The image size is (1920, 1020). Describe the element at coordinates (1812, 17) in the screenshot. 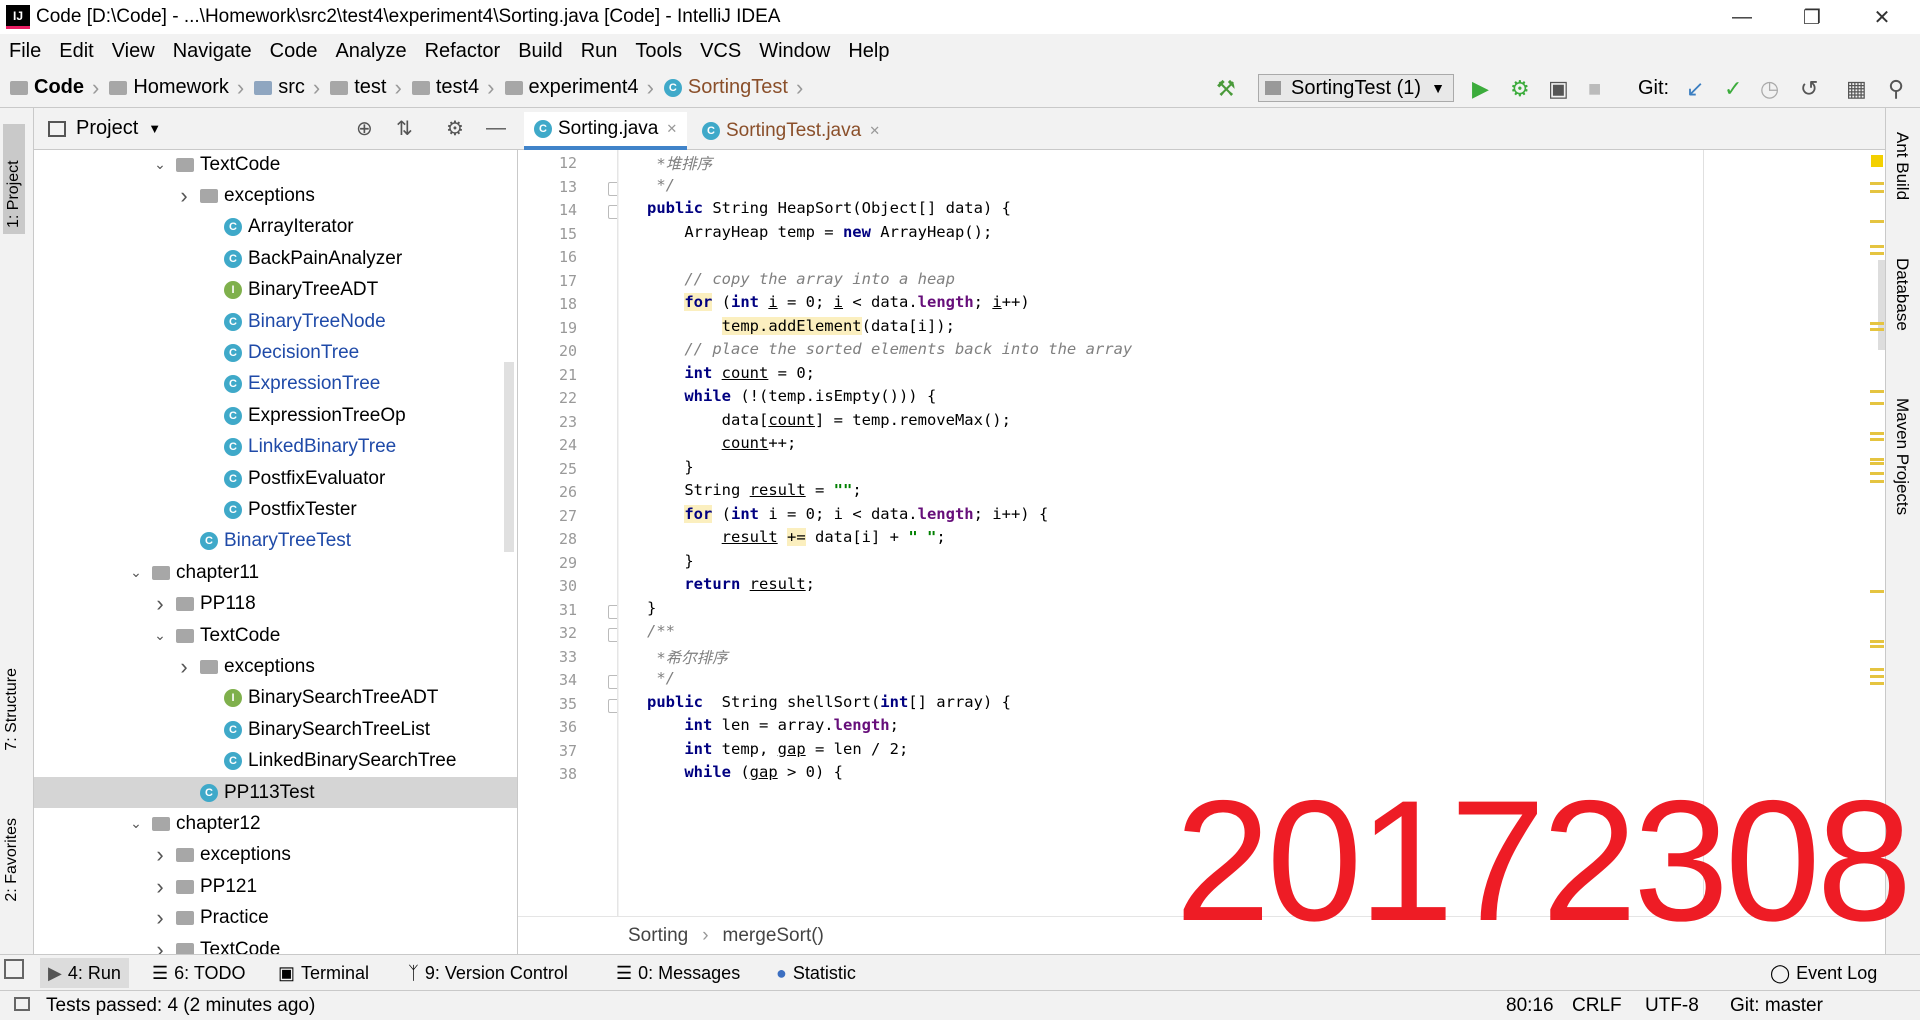

I see `restore-button: ❐` at that location.